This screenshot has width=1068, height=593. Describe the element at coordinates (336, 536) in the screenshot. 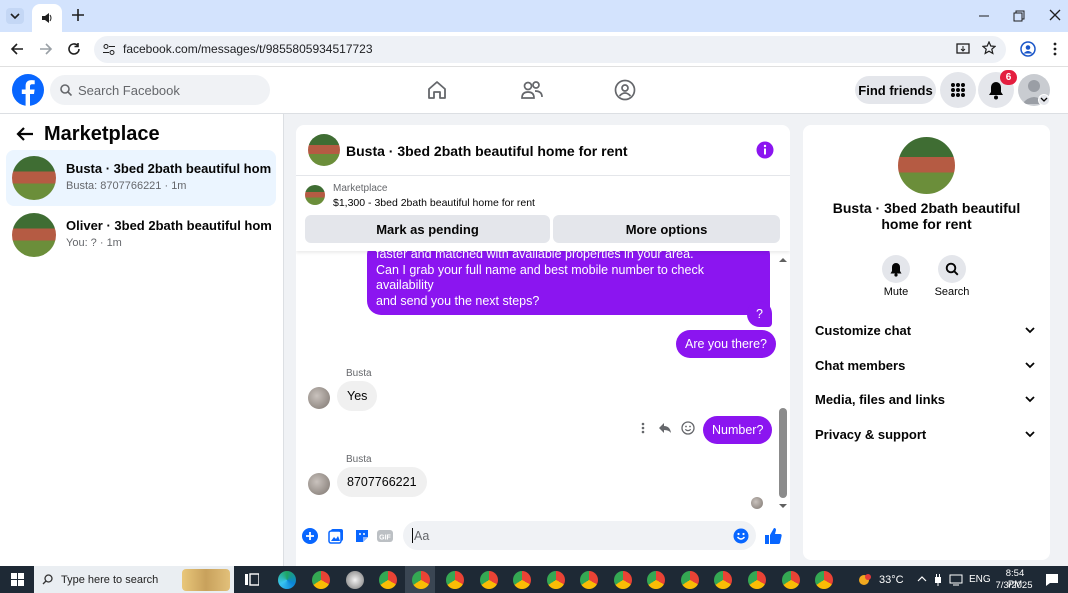

I see `photo-icon` at that location.